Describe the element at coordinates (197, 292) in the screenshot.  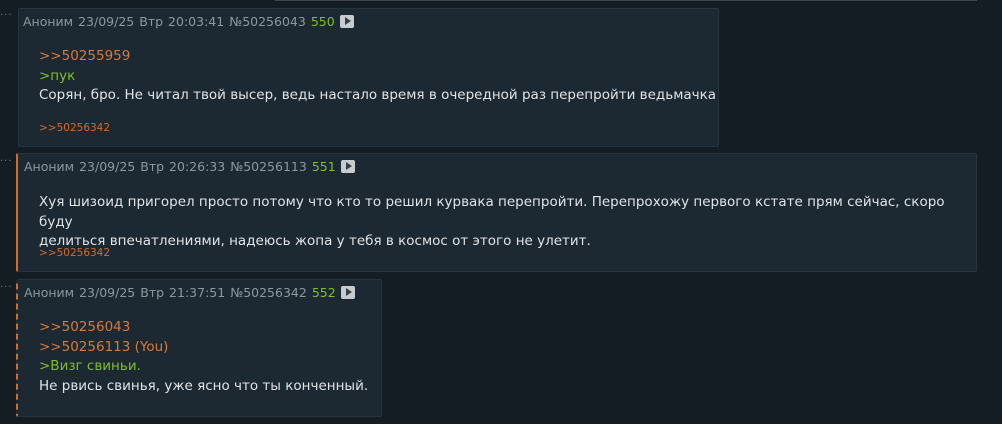
I see `post-time: 21:37:51` at that location.